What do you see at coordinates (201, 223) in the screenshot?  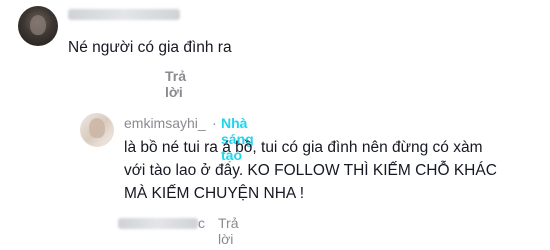 I see `username-tail: c` at bounding box center [201, 223].